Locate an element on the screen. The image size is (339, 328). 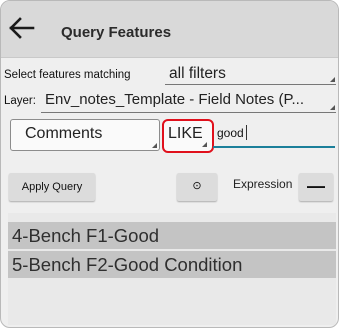
expression-label: Expression is located at coordinates (263, 184).